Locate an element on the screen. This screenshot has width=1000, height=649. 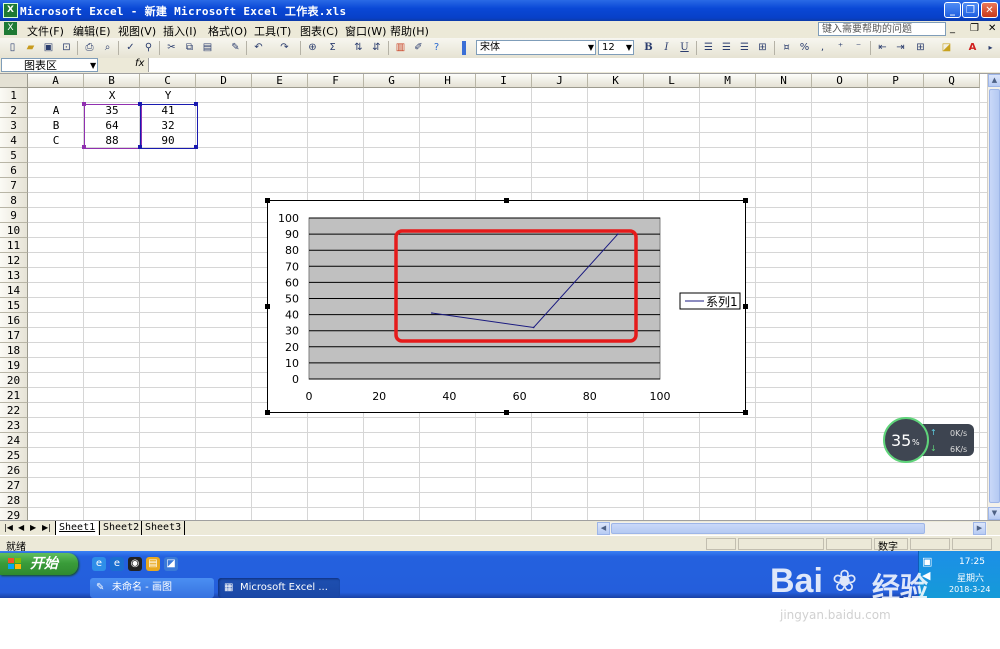
decrease-indent-icon: ⇤ is located at coordinates (882, 47).